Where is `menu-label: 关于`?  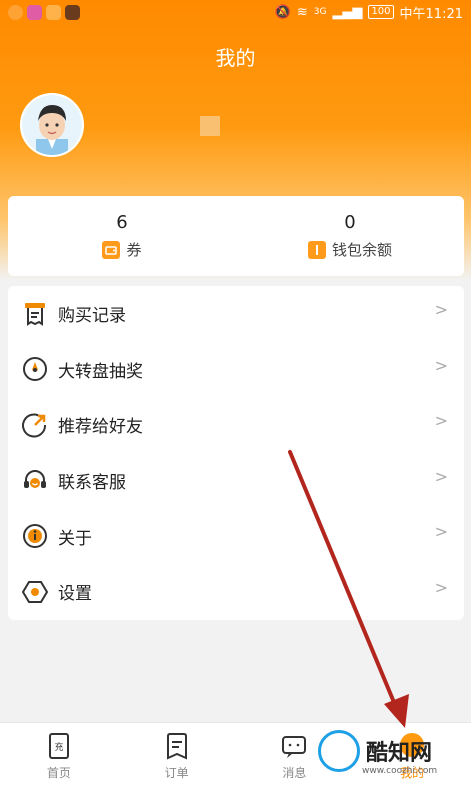 menu-label: 关于 is located at coordinates (75, 538).